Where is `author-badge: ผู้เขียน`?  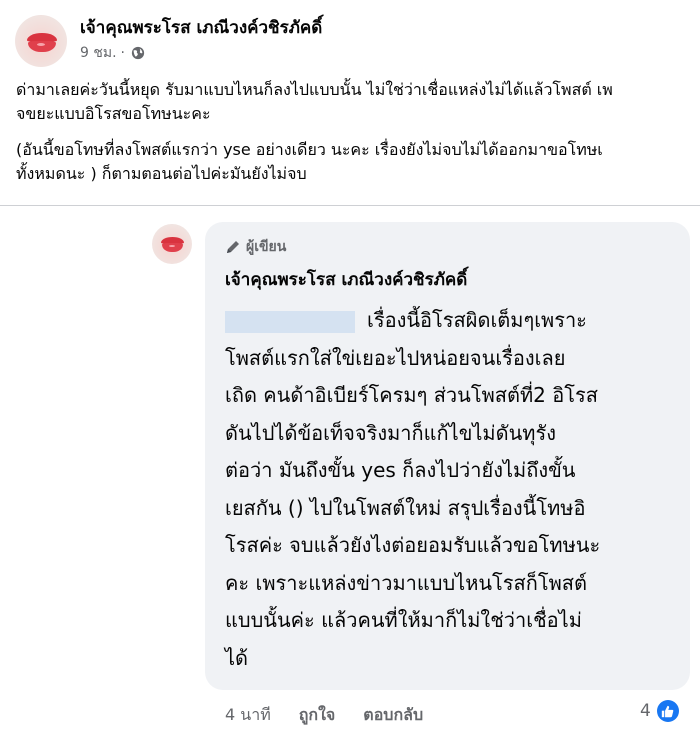 author-badge: ผู้เขียน is located at coordinates (255, 247).